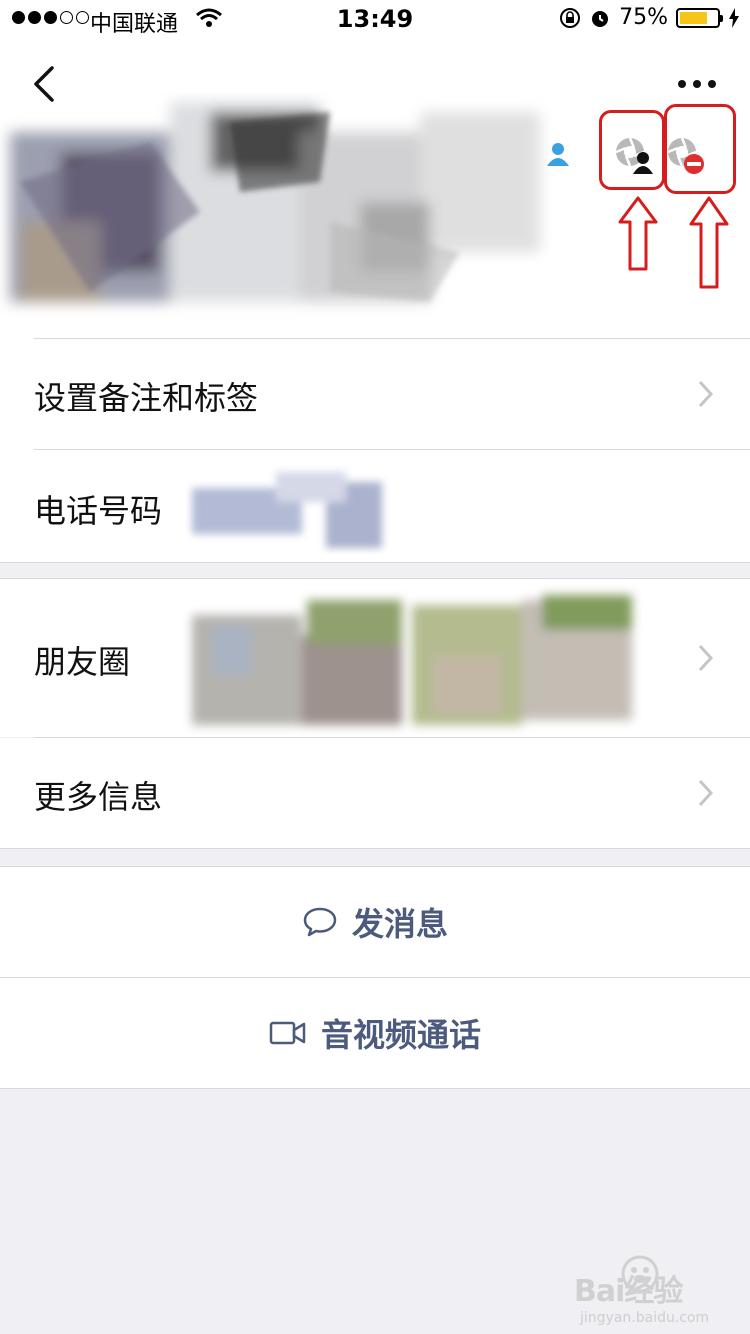  I want to click on video-camera-icon, so click(287, 1033).